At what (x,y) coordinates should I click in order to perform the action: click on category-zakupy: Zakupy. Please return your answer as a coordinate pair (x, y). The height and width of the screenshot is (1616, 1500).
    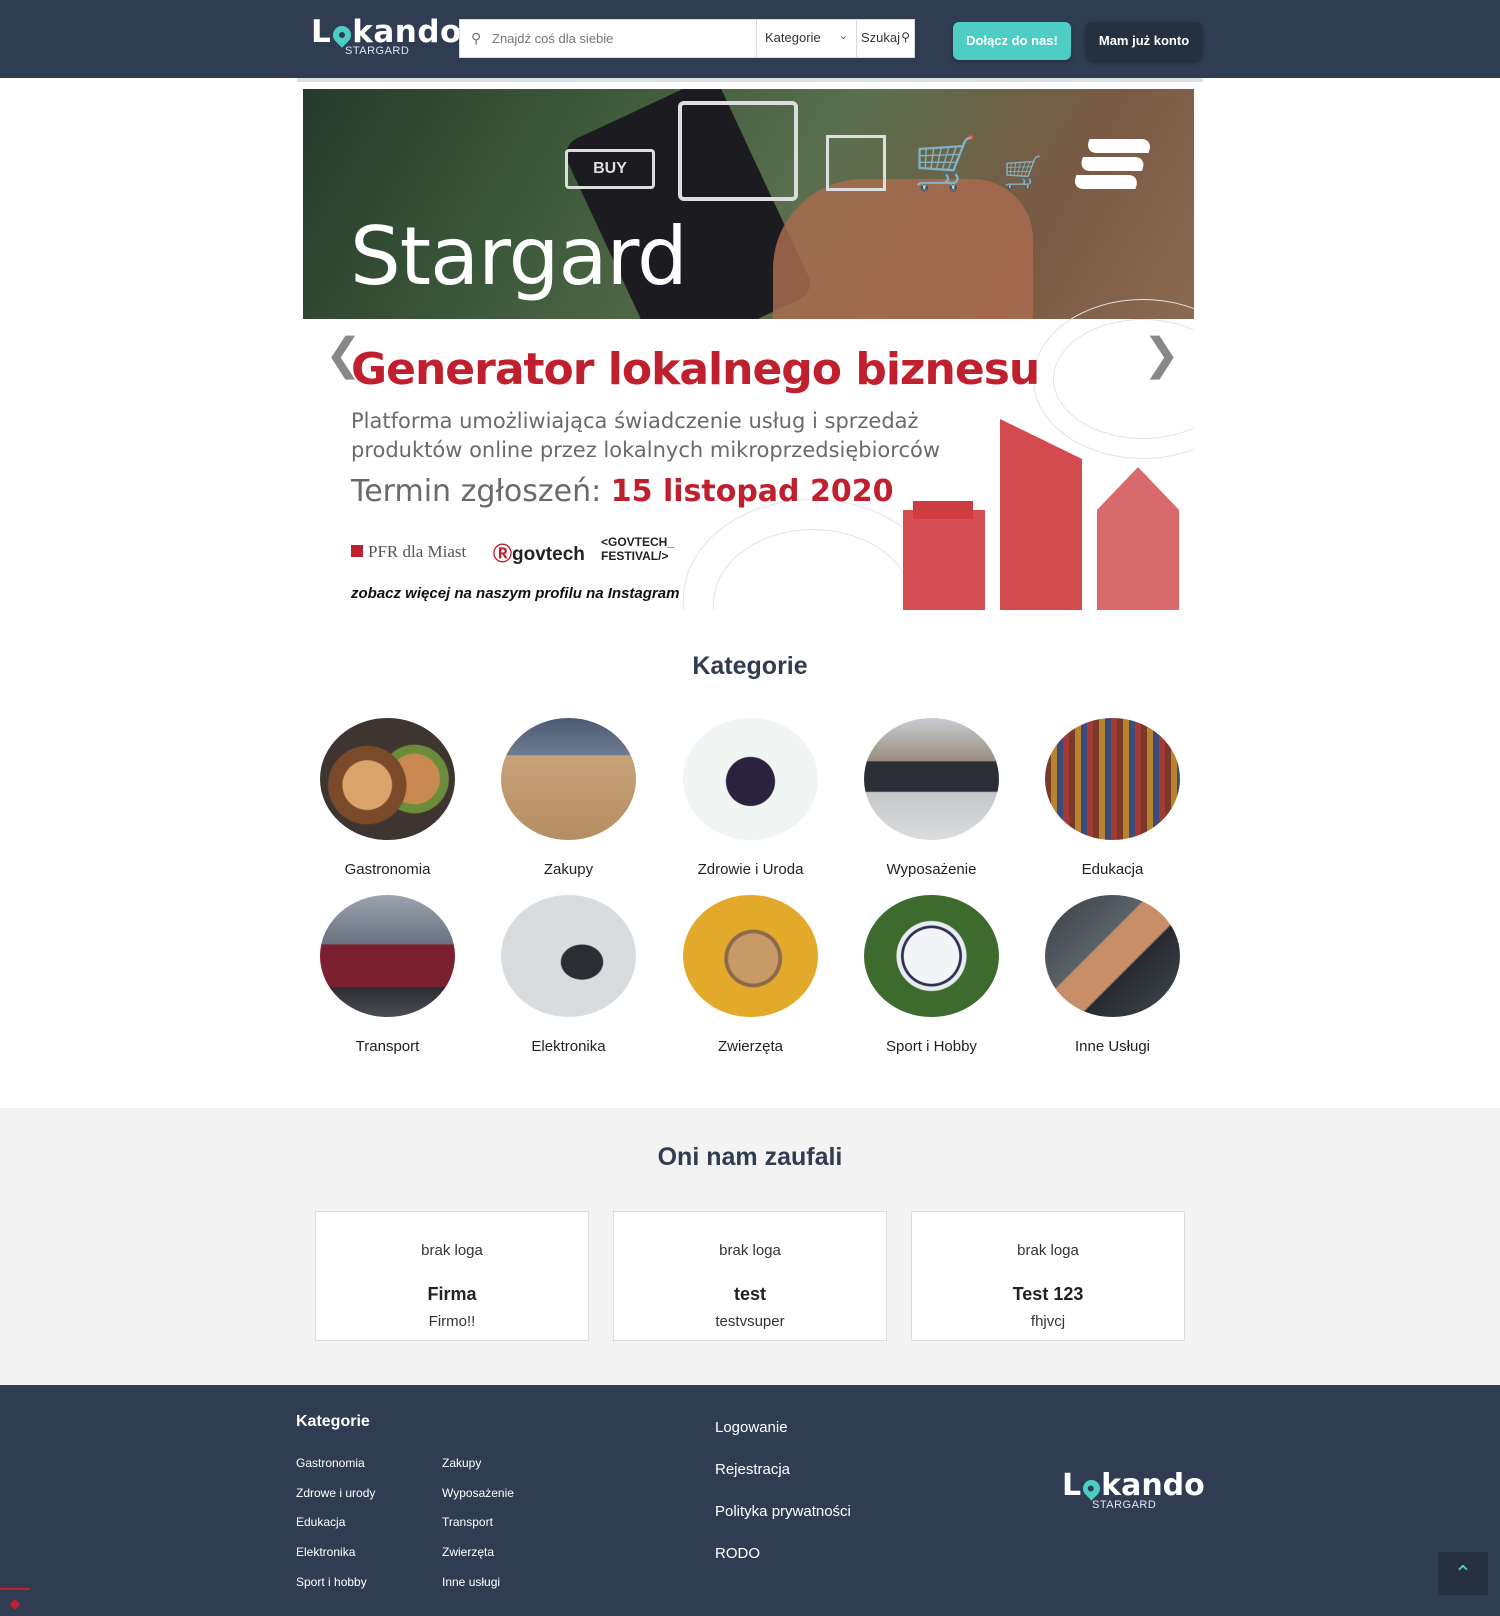
    Looking at the image, I should click on (568, 803).